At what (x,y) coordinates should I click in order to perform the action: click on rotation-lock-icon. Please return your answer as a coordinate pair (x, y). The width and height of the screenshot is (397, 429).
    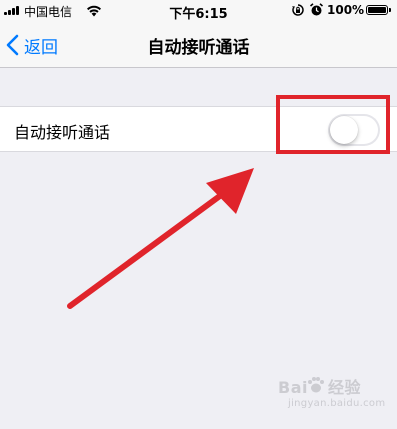
    Looking at the image, I should click on (298, 10).